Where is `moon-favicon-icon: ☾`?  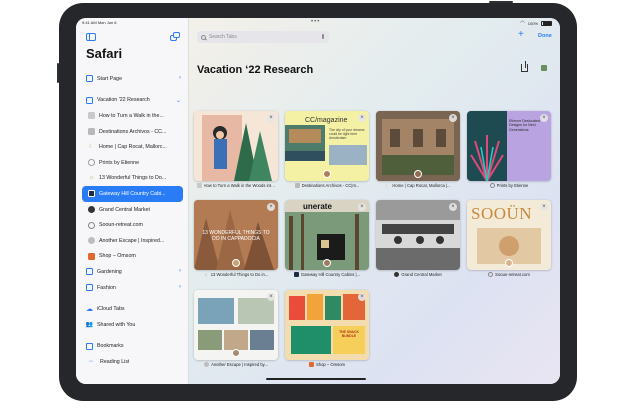
moon-favicon-icon: ☾ is located at coordinates (91, 147).